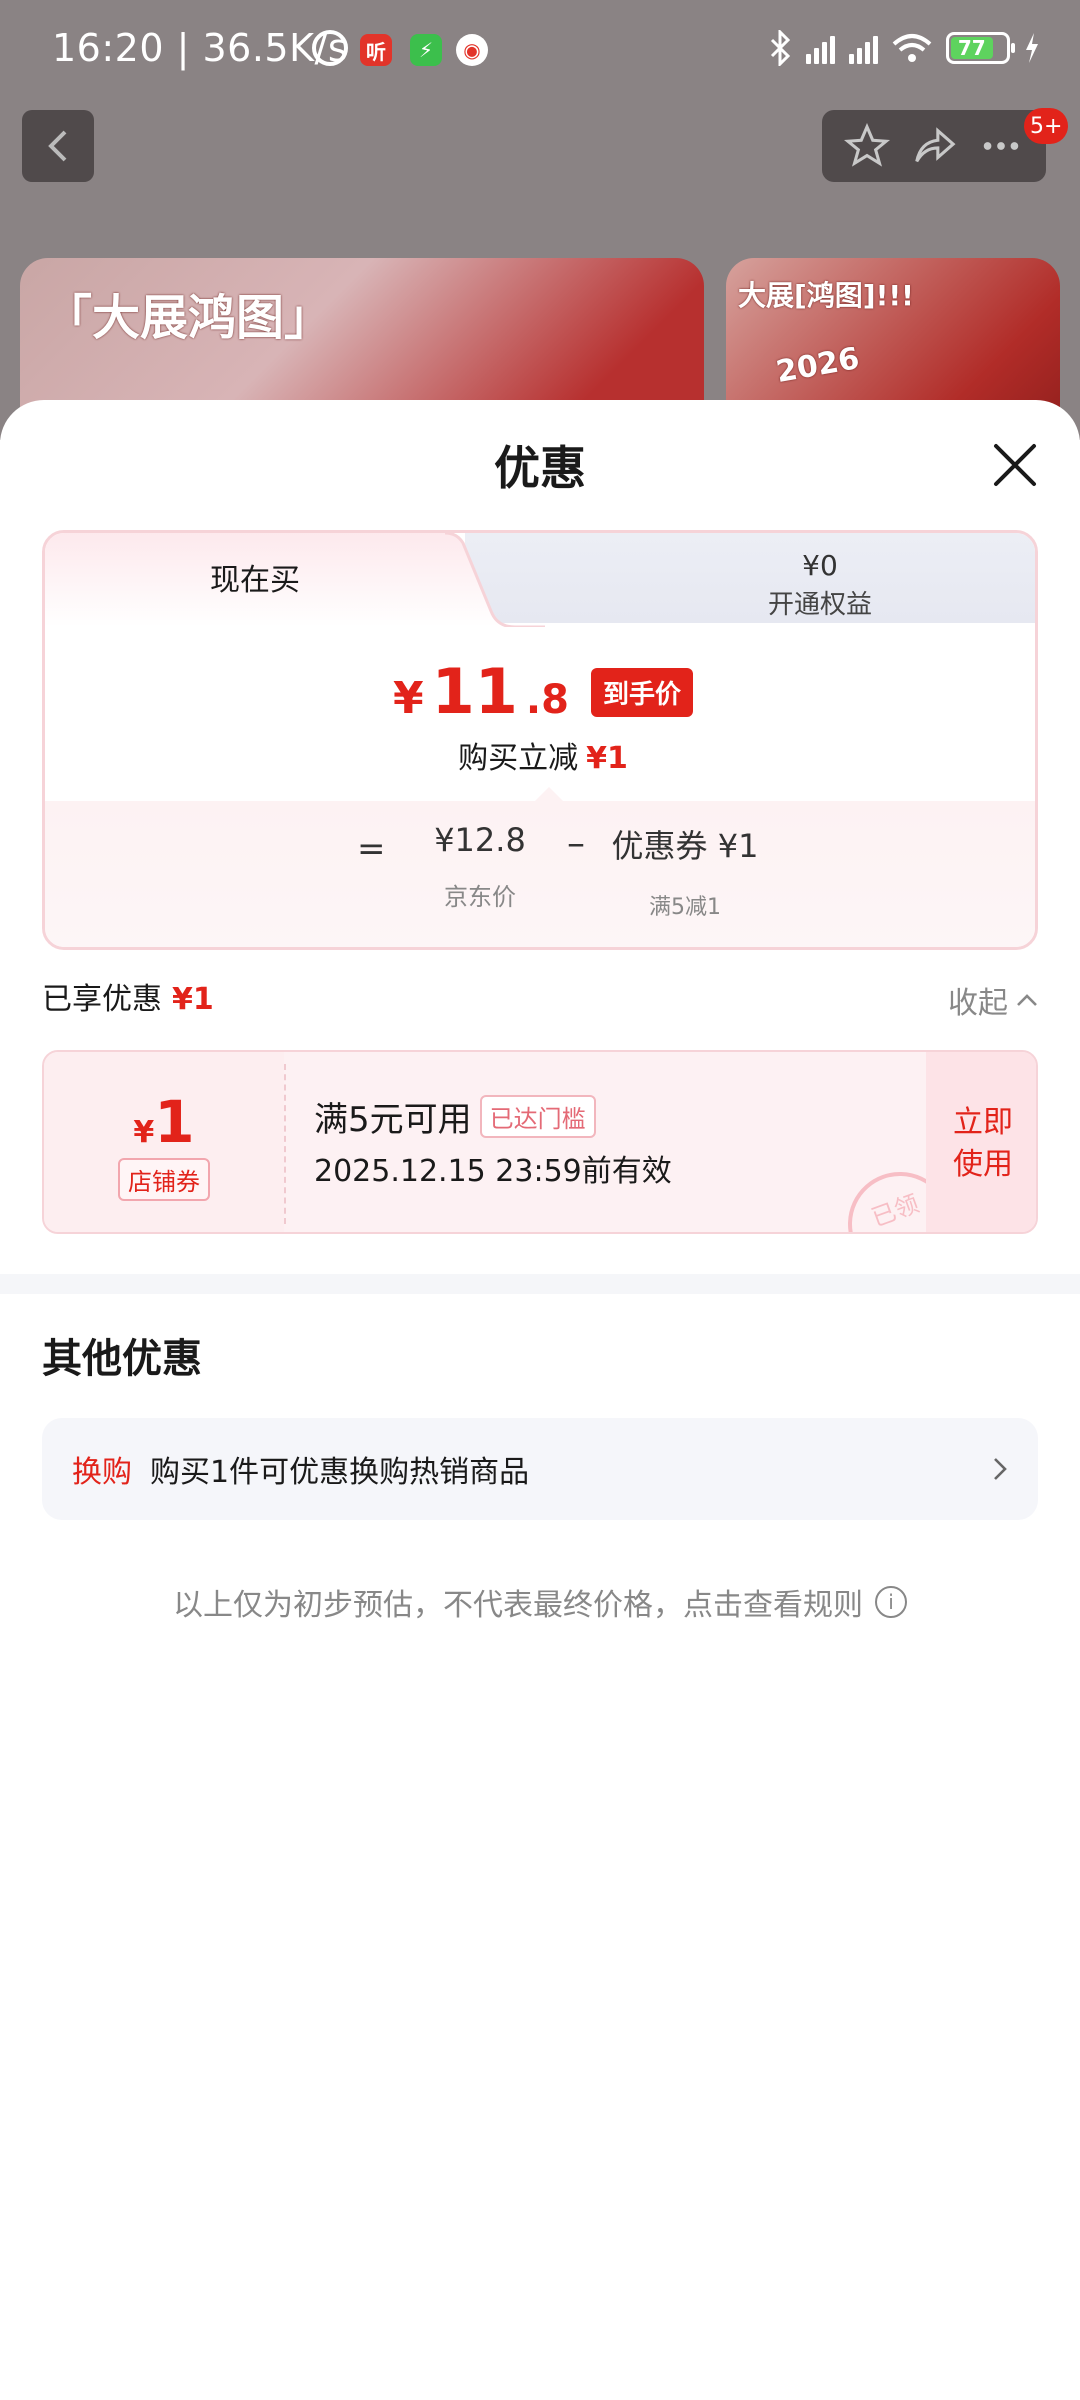 Image resolution: width=1080 pixels, height=2400 pixels. Describe the element at coordinates (1015, 465) in the screenshot. I see `close-icon` at that location.